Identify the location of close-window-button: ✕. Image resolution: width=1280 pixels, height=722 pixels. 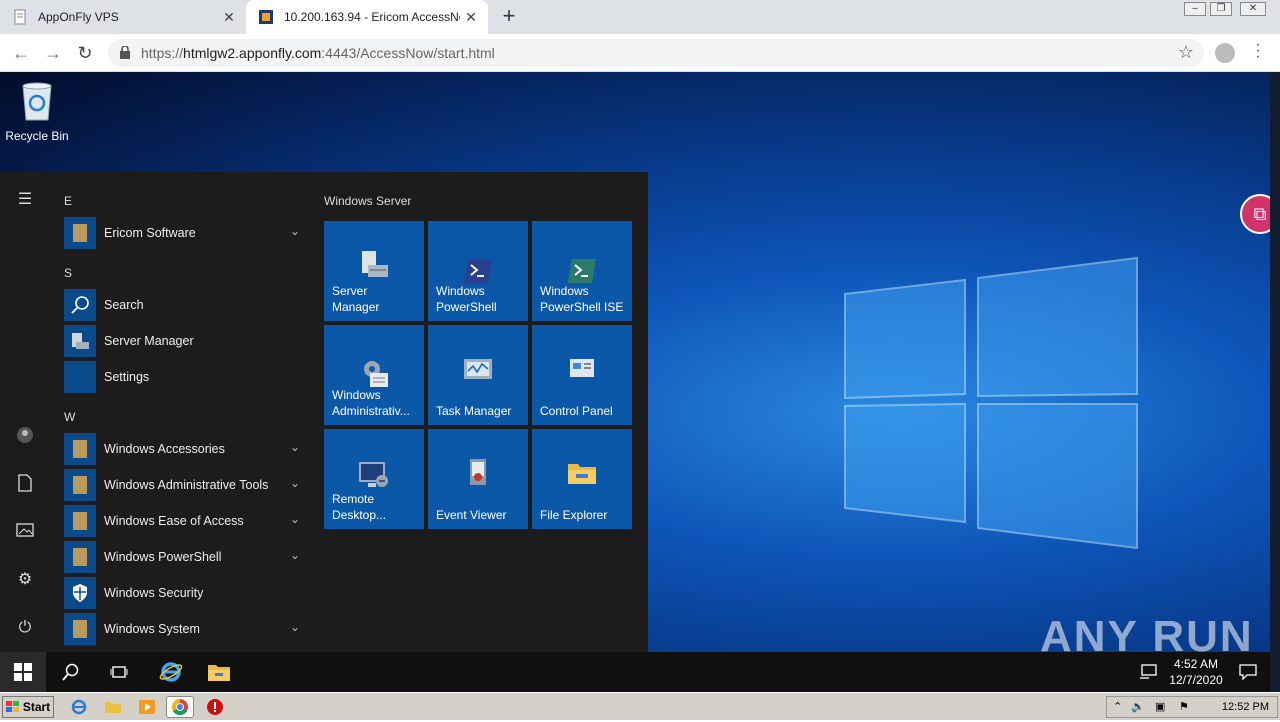
(1253, 9).